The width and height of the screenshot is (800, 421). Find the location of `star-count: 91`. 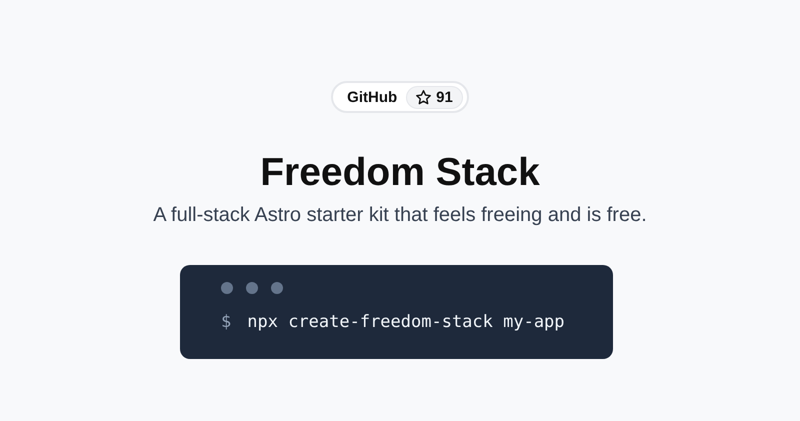

star-count: 91 is located at coordinates (434, 97).